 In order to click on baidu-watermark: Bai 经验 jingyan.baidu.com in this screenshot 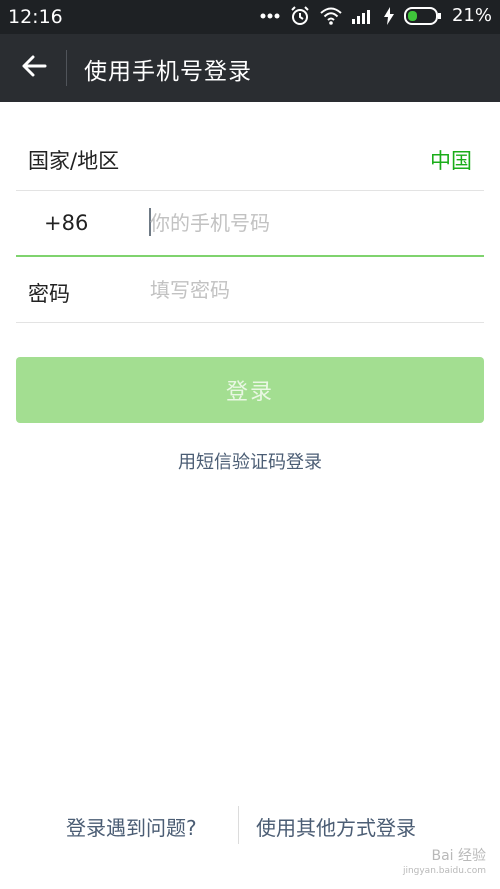, I will do `click(444, 864)`.